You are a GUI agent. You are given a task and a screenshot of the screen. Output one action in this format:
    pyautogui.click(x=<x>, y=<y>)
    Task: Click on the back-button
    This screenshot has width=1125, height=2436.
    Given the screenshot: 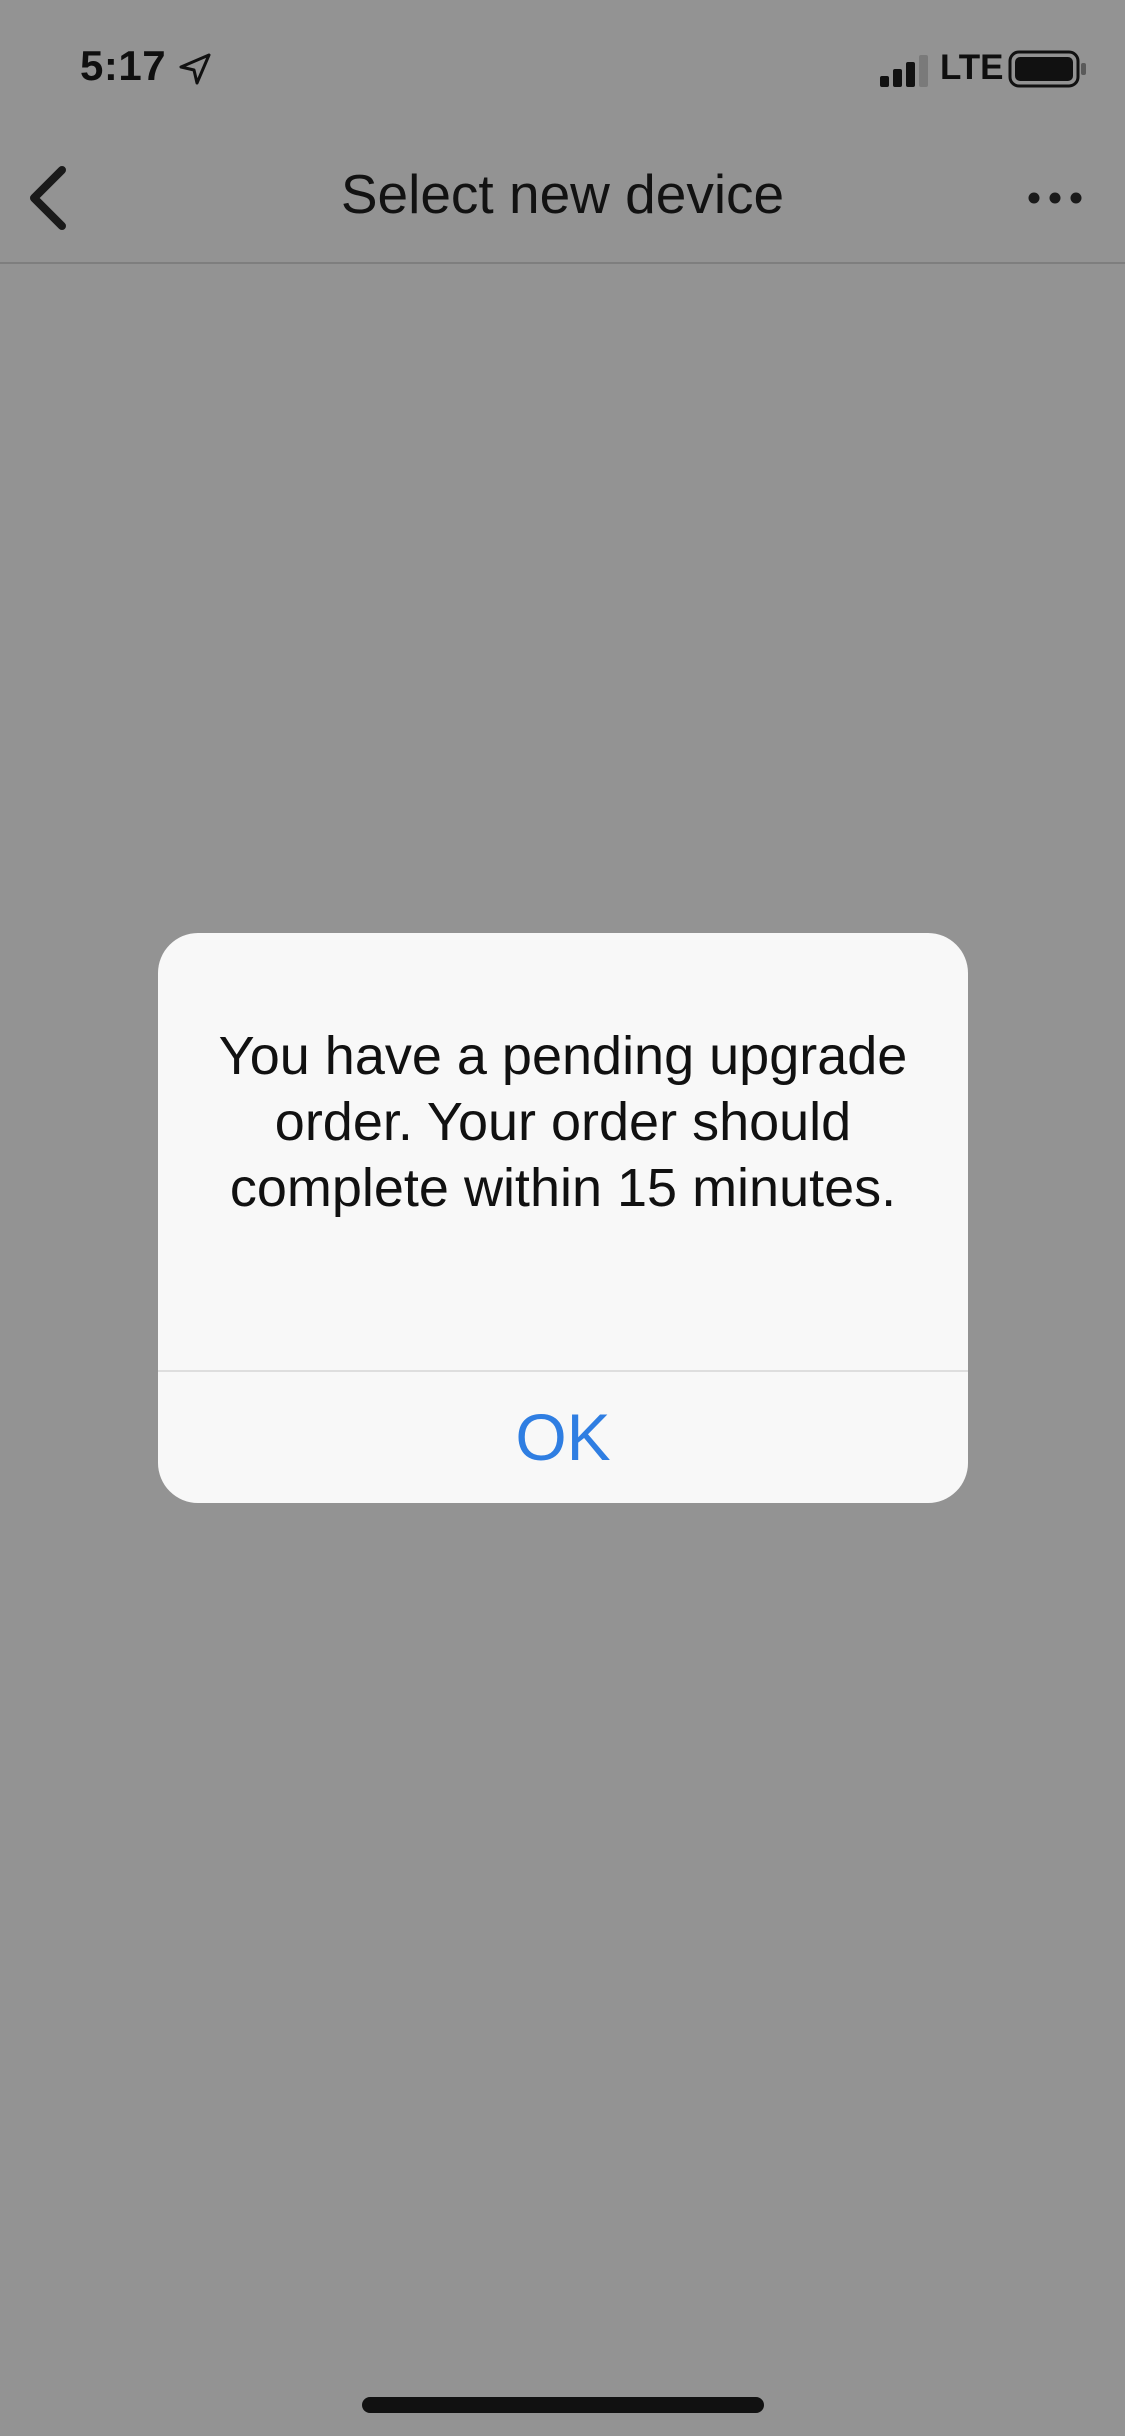 What is the action you would take?
    pyautogui.click(x=54, y=198)
    